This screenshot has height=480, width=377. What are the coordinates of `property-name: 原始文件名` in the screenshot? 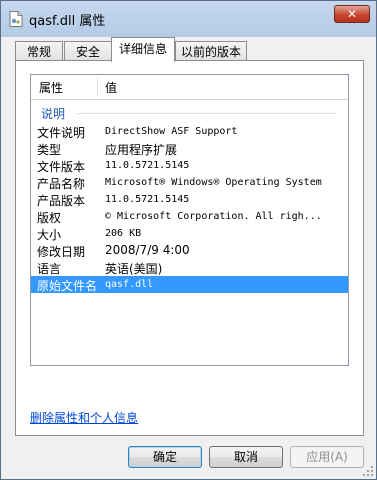 It's located at (67, 286).